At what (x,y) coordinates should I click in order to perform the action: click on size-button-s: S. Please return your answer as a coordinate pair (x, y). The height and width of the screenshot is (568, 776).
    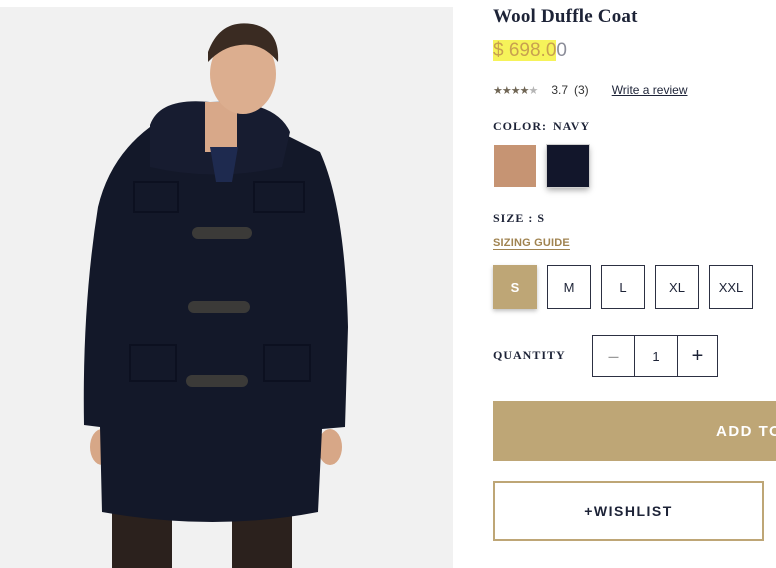
    Looking at the image, I should click on (515, 287).